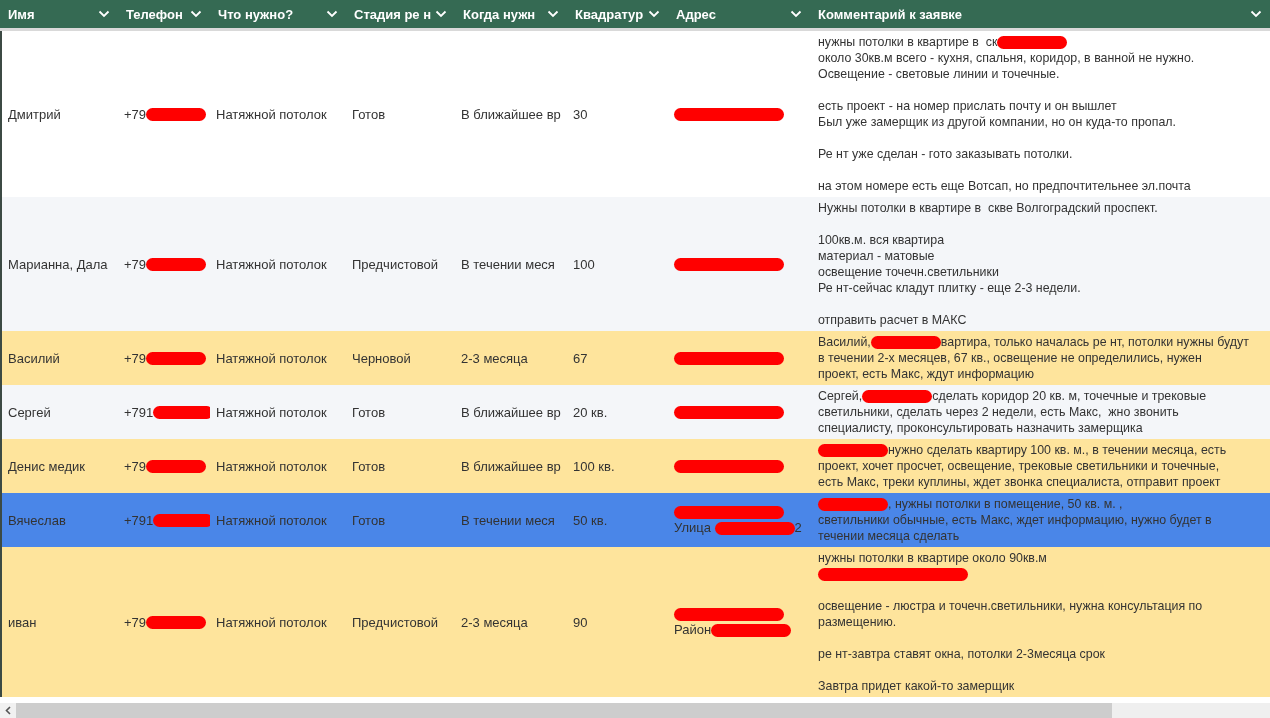 This screenshot has width=1270, height=718. What do you see at coordinates (590, 412) in the screenshot?
I see `table-cell-text: 20 кв.` at bounding box center [590, 412].